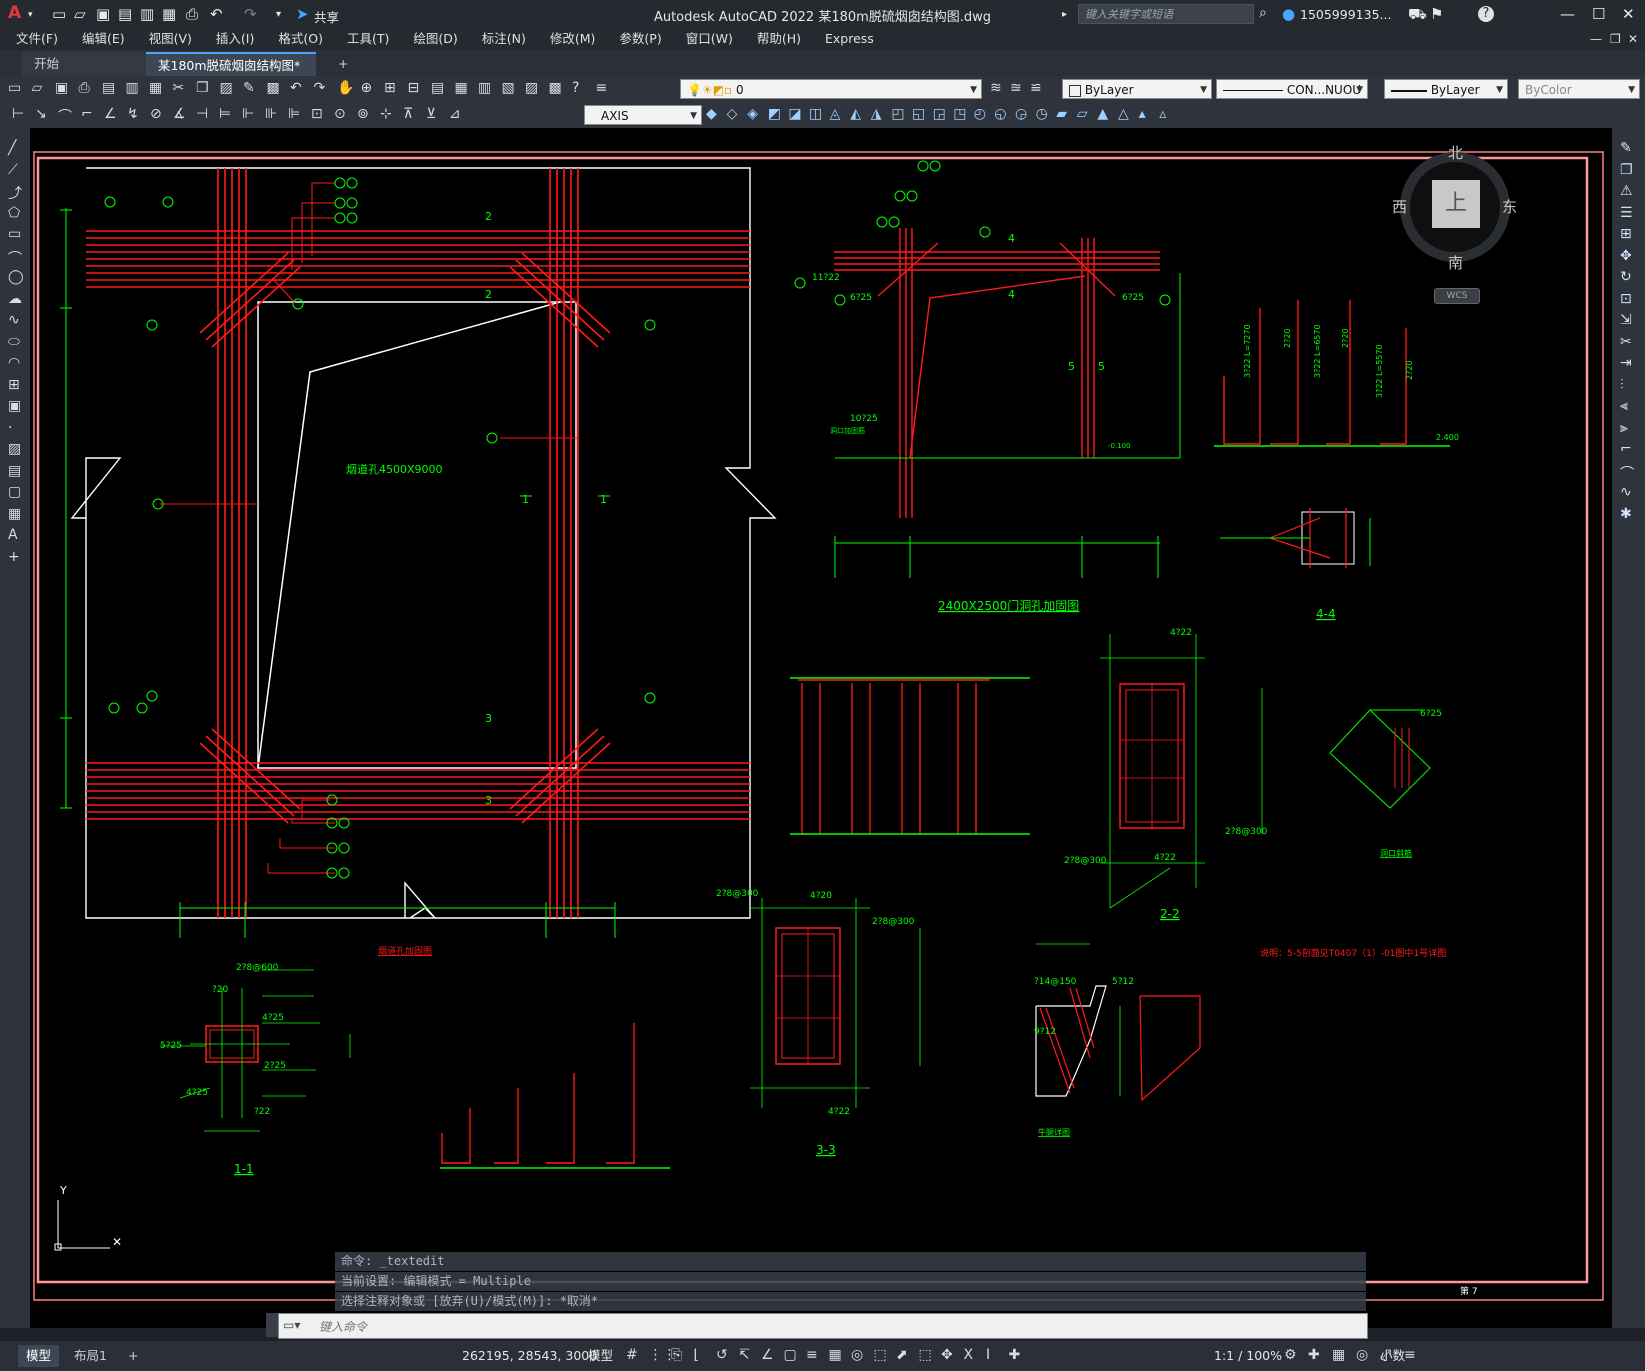 This screenshot has width=1645, height=1371. What do you see at coordinates (722, 1355) in the screenshot?
I see `polar-icon: ↺` at bounding box center [722, 1355].